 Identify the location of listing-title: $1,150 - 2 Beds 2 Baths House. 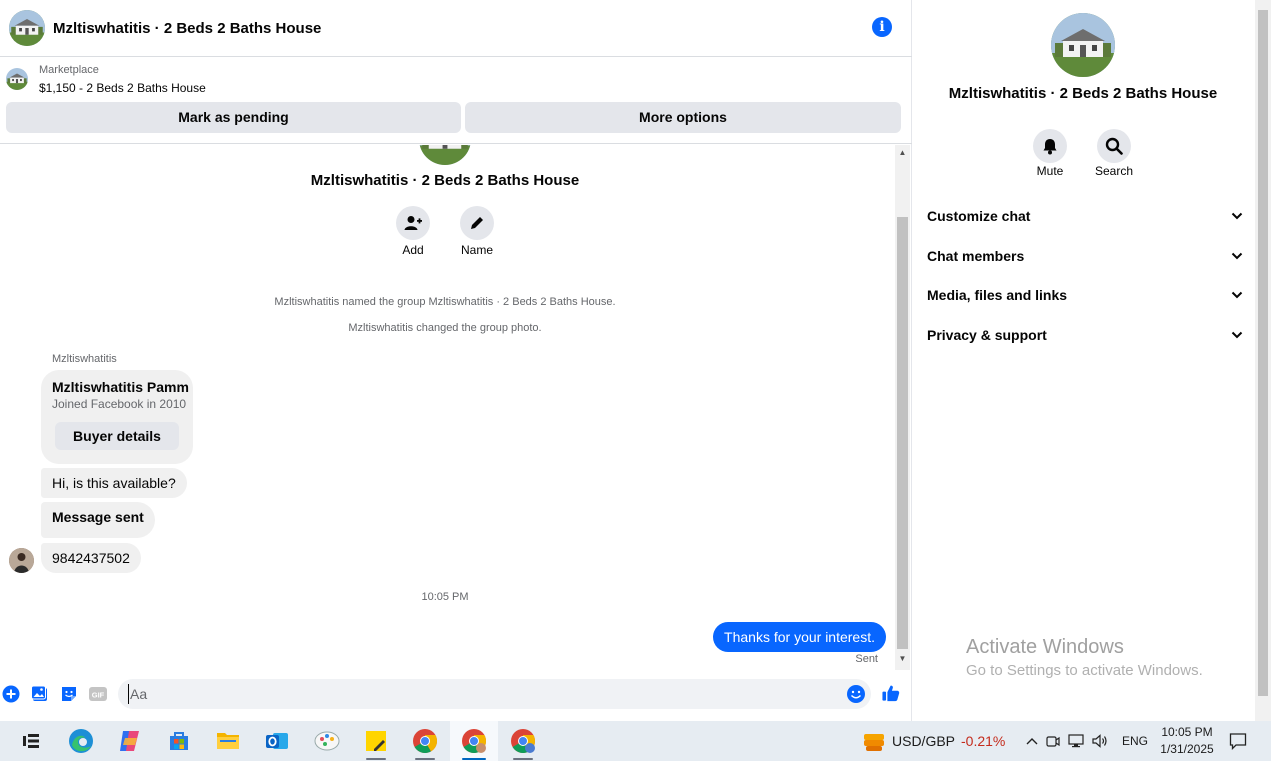
(122, 88).